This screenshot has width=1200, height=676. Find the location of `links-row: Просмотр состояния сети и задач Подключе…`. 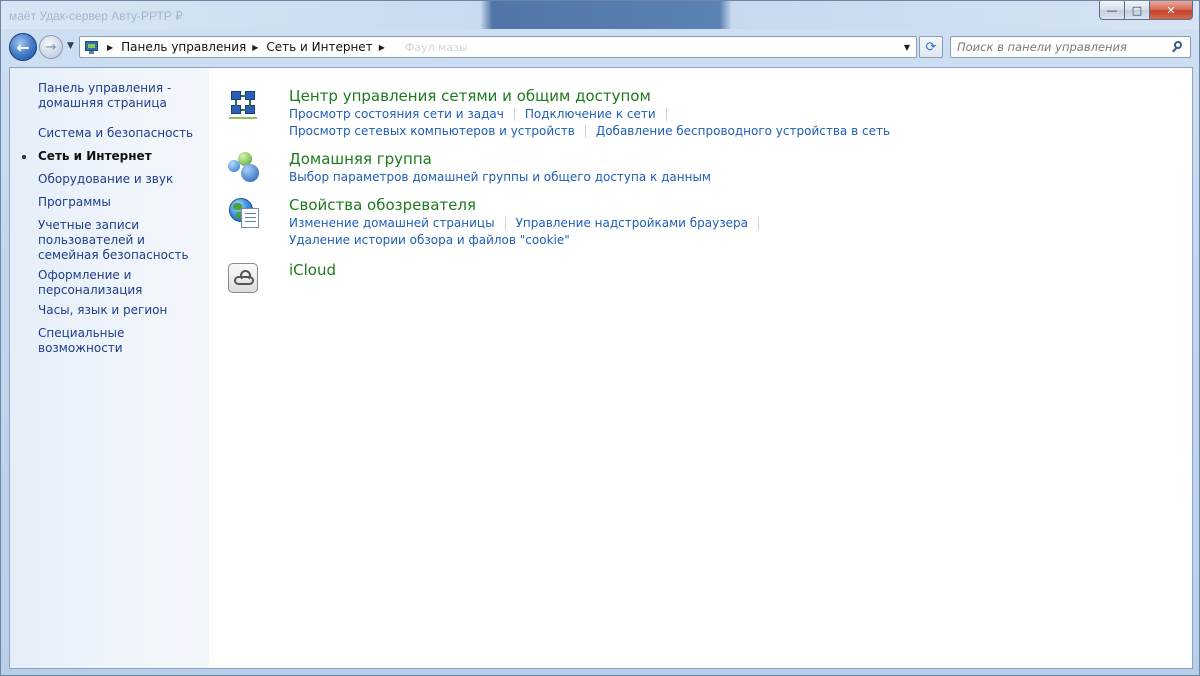

links-row: Просмотр состояния сети и задач Подключе… is located at coordinates (483, 114).